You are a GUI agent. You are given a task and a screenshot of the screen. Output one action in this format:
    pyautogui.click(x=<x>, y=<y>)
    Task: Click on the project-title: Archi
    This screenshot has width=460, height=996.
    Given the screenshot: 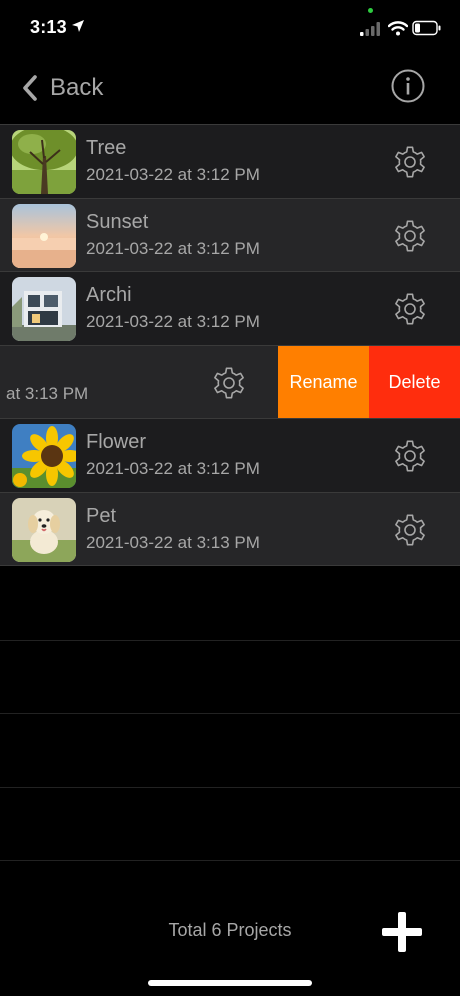 What is the action you would take?
    pyautogui.click(x=109, y=295)
    